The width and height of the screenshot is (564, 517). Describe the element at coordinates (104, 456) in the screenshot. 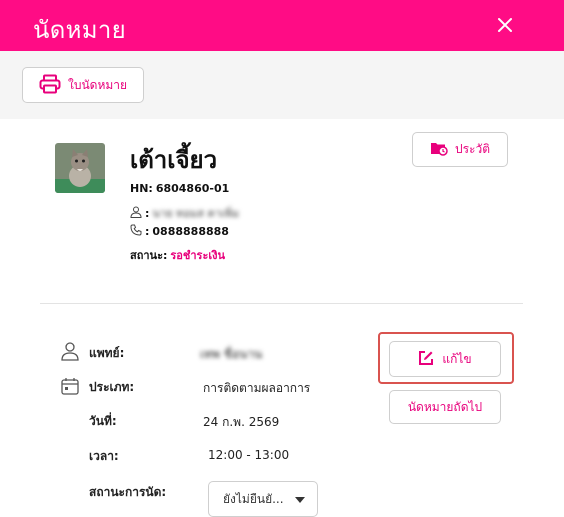

I see `time-label: เวลา:` at that location.